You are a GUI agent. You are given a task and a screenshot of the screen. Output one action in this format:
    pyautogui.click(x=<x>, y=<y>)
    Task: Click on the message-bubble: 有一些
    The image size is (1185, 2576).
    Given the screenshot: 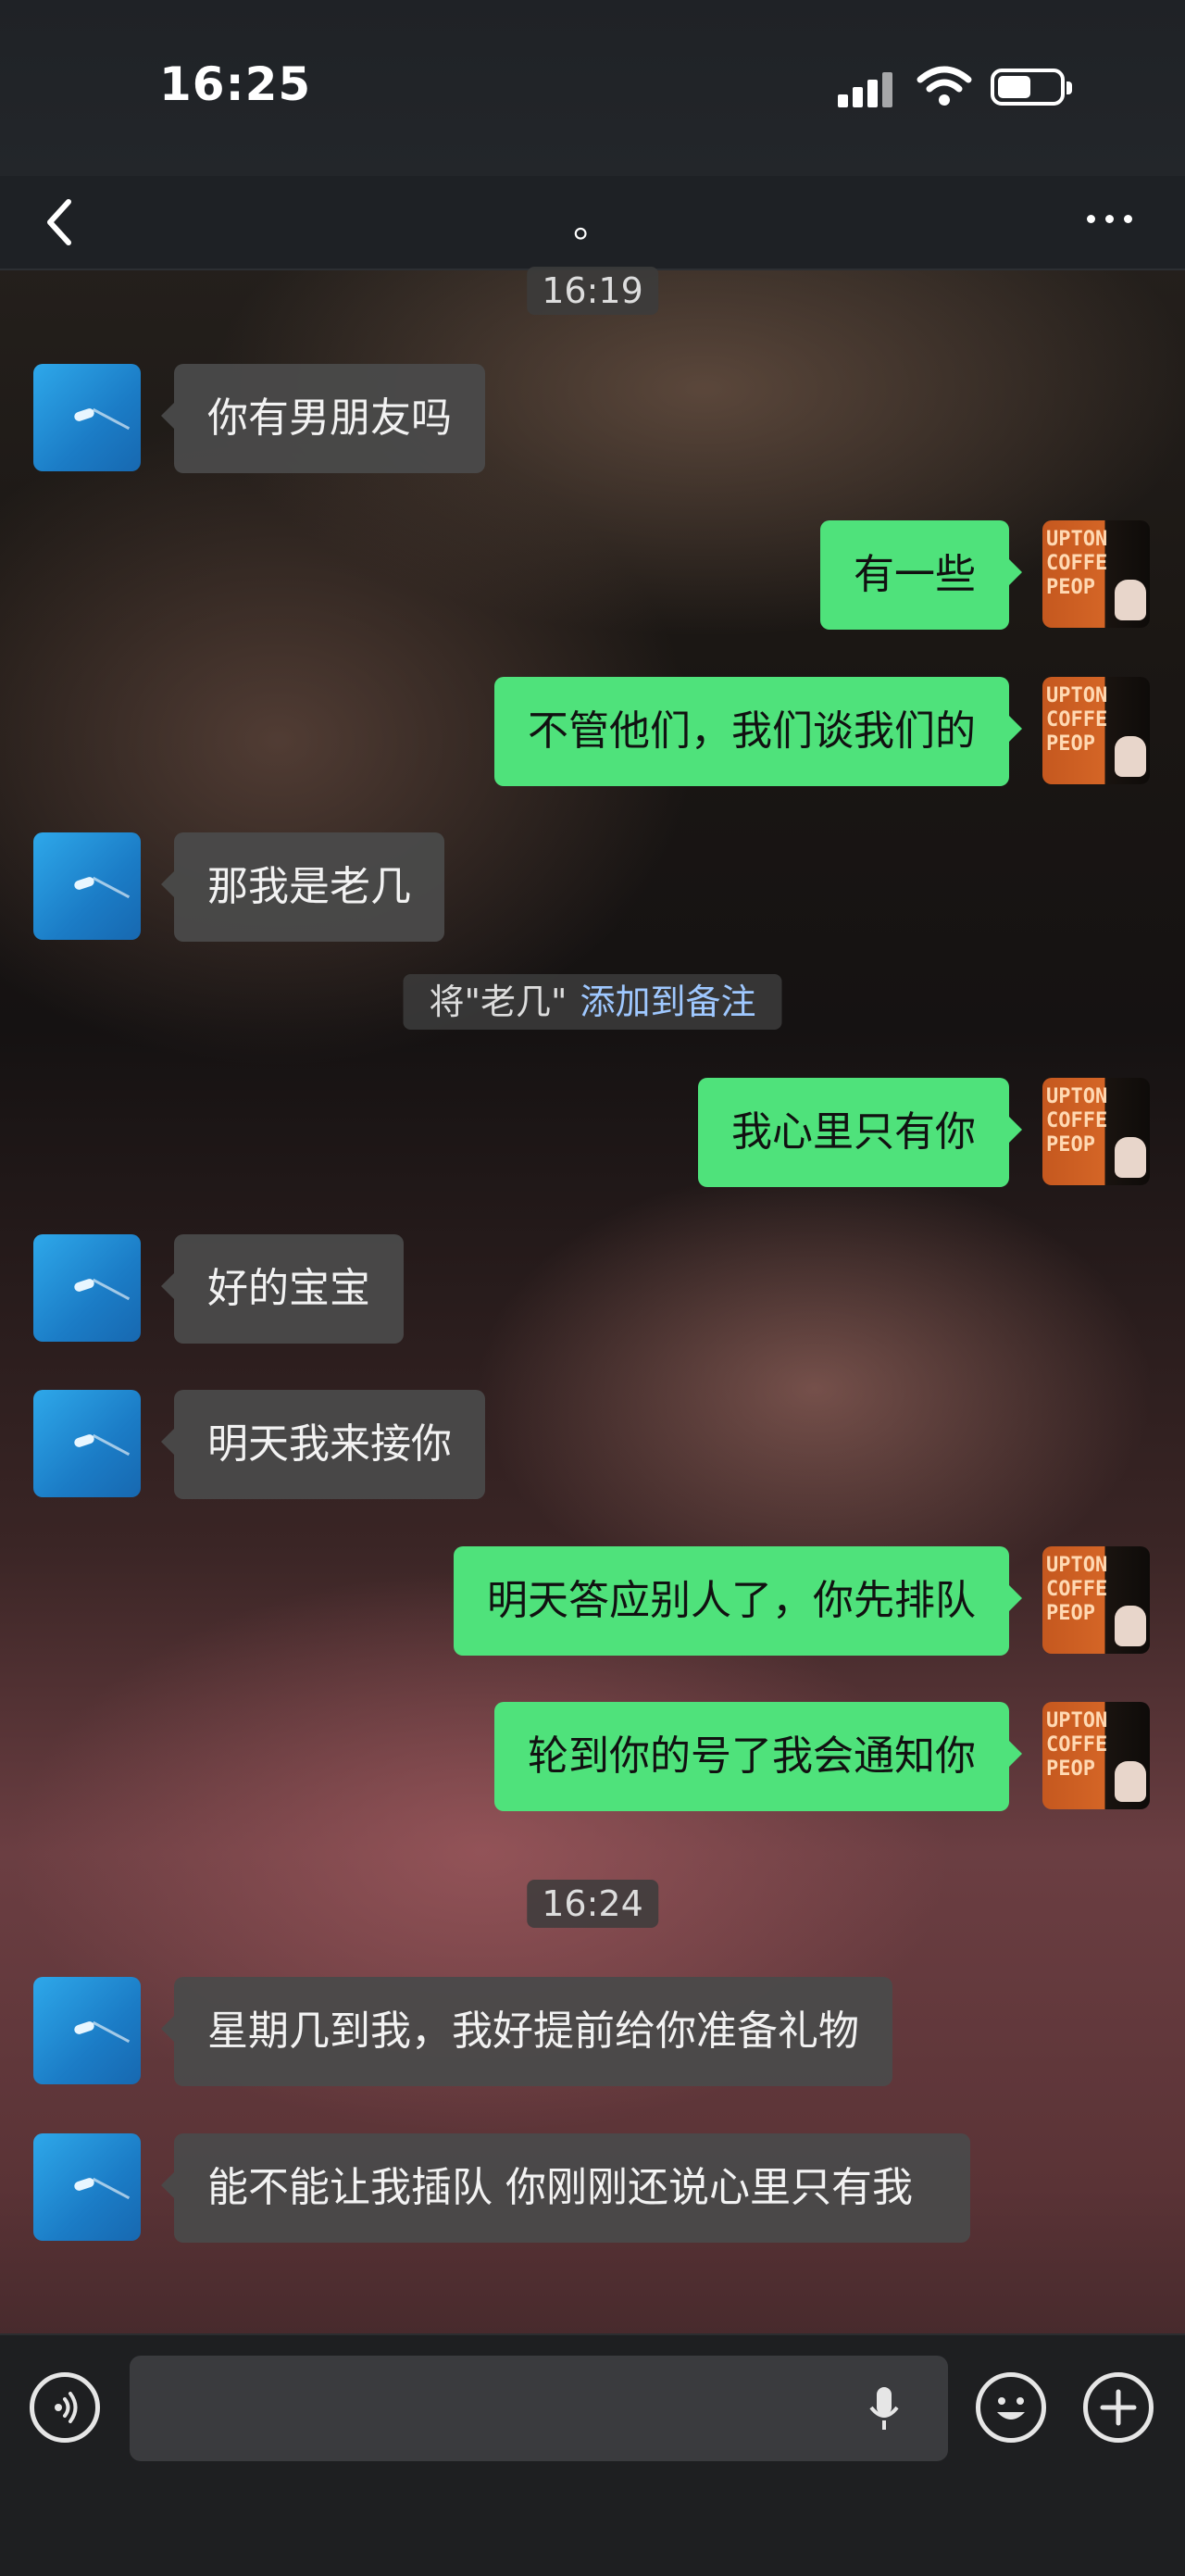 What is the action you would take?
    pyautogui.click(x=921, y=575)
    